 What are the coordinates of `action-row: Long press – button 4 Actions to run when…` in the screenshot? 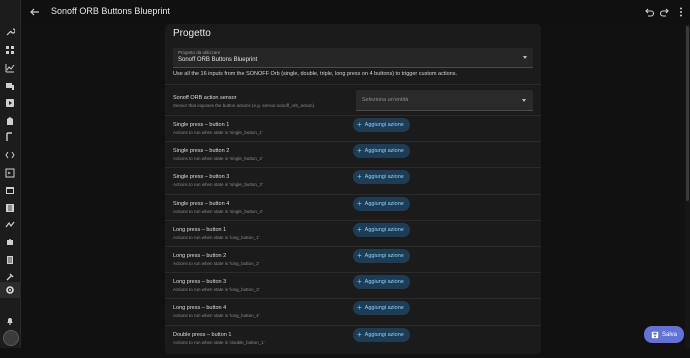 It's located at (353, 316).